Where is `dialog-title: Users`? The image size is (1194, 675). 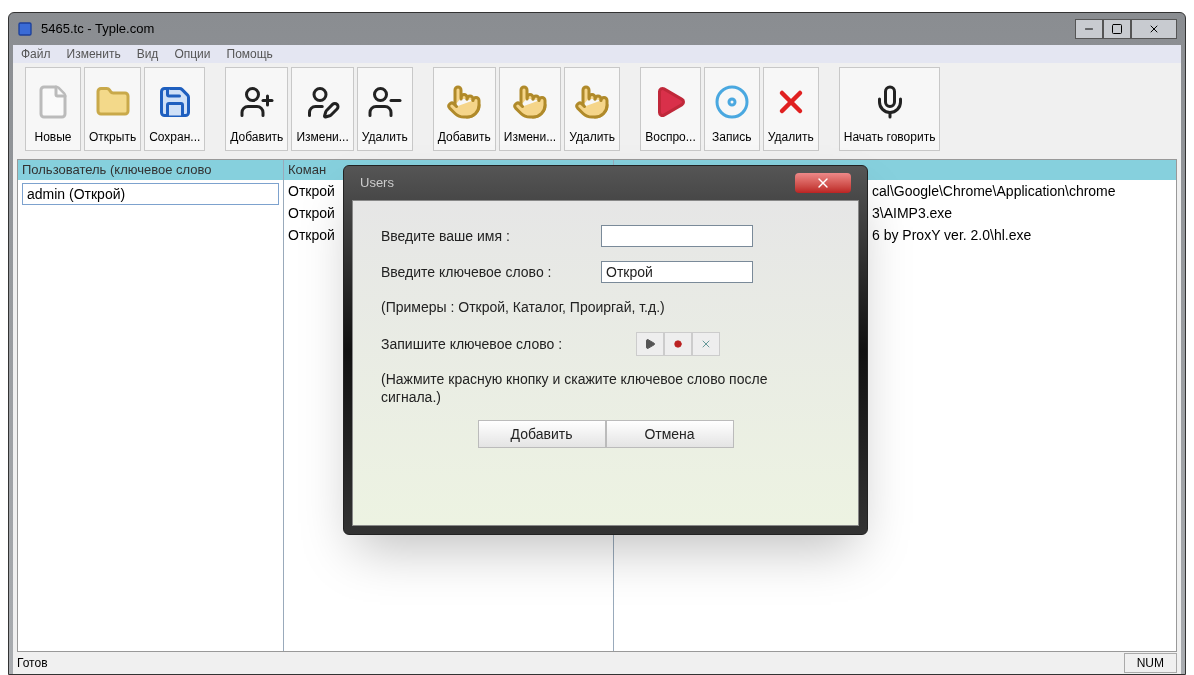
dialog-title: Users is located at coordinates (377, 183).